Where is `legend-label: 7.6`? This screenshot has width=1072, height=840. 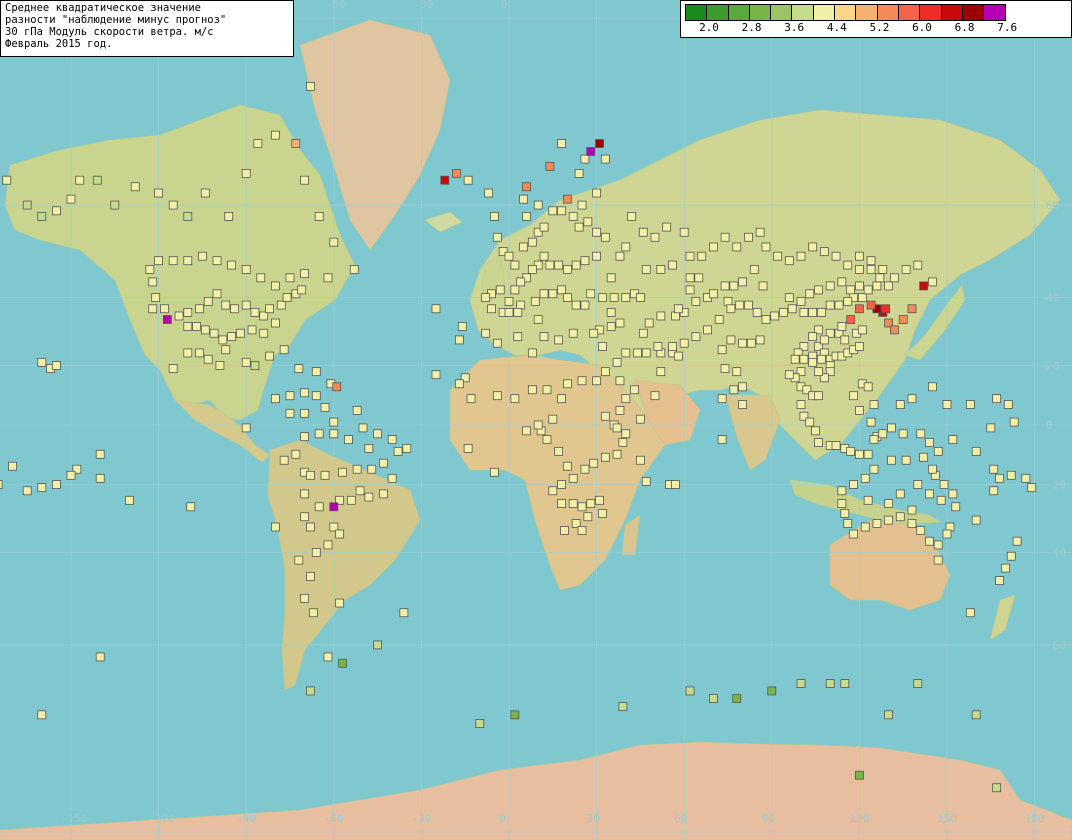
legend-label: 7.6 is located at coordinates (1007, 27).